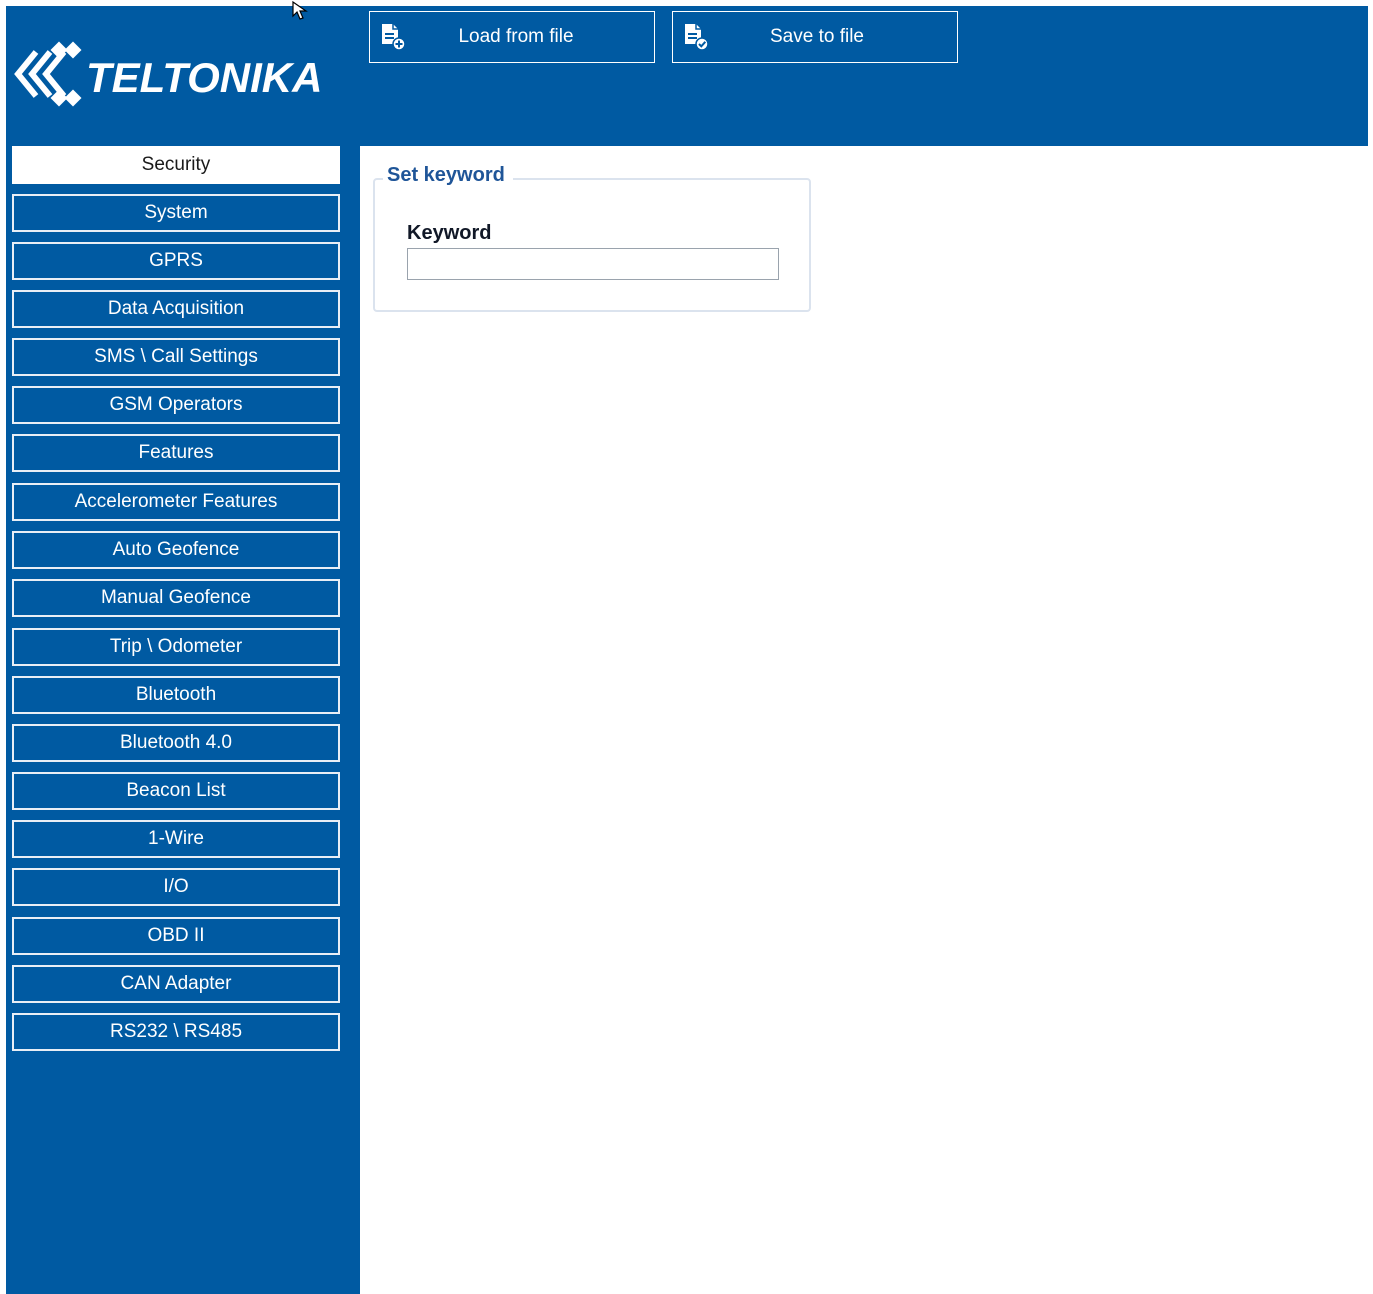 This screenshot has width=1373, height=1294. I want to click on keyword-input, so click(593, 264).